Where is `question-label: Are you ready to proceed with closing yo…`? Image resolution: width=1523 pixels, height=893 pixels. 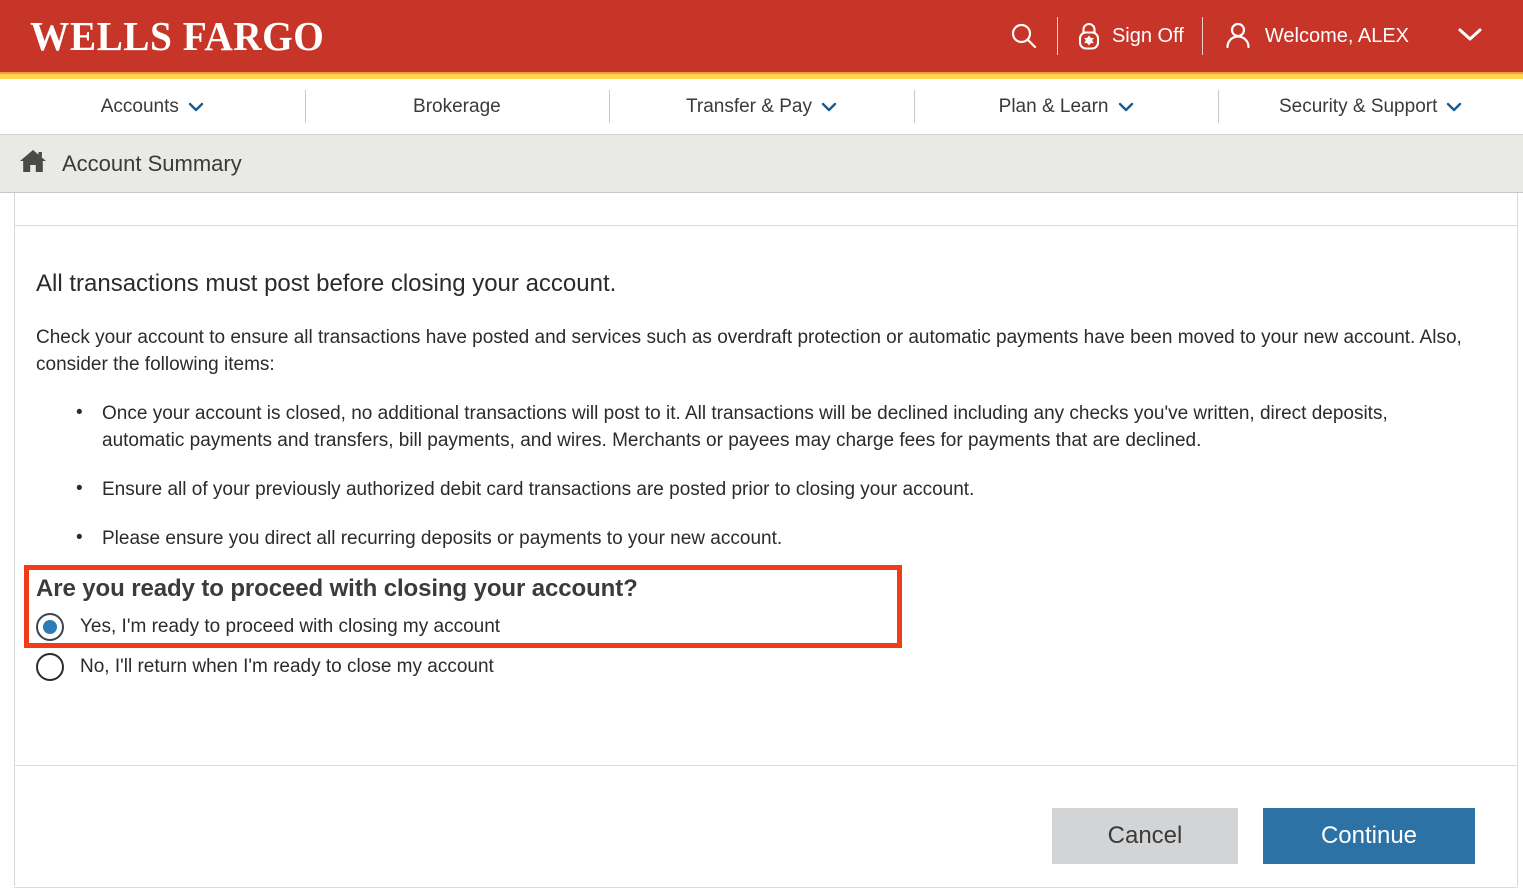 question-label: Are you ready to proceed with closing yo… is located at coordinates (337, 588).